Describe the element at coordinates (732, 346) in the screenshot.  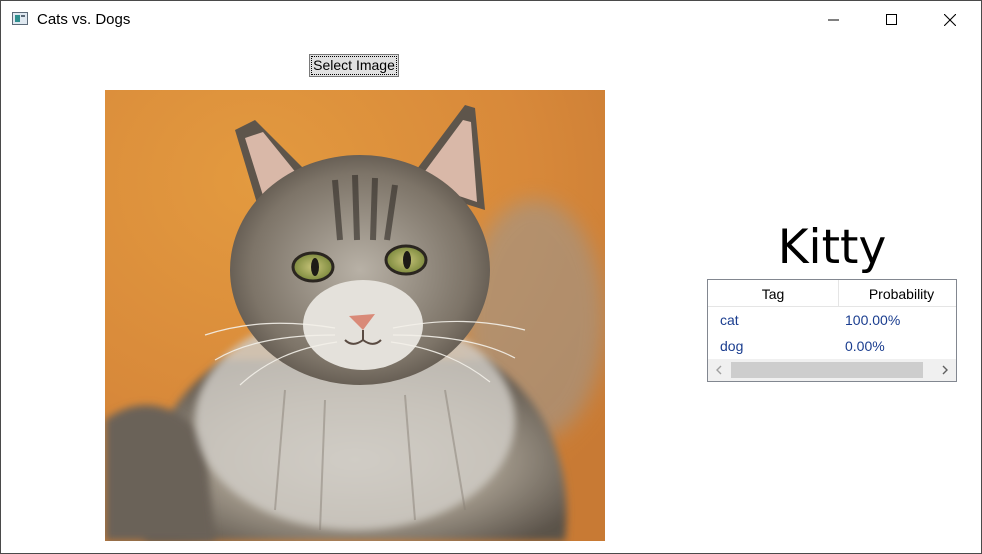
I see `cell-tag: dog` at that location.